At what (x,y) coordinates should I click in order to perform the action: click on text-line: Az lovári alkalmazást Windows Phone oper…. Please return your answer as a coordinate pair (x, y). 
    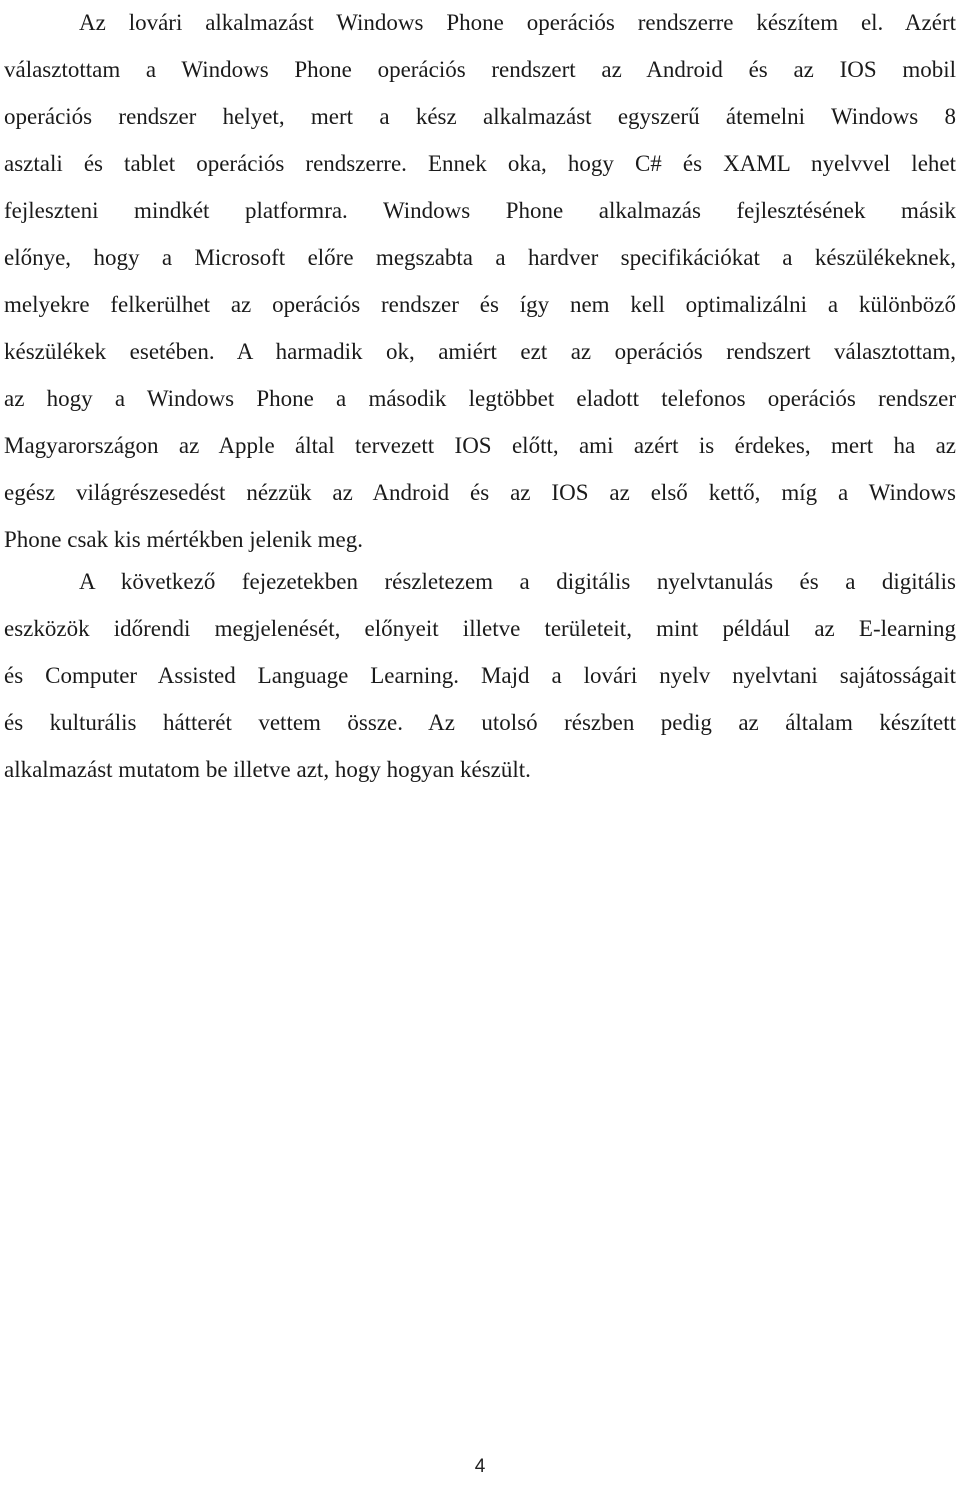
    Looking at the image, I should click on (517, 22).